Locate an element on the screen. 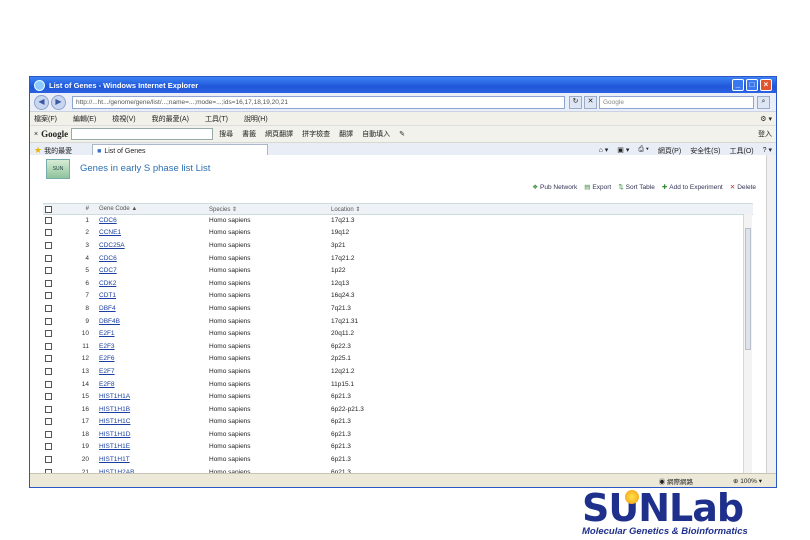  command-tools: 工具(O) is located at coordinates (742, 151).